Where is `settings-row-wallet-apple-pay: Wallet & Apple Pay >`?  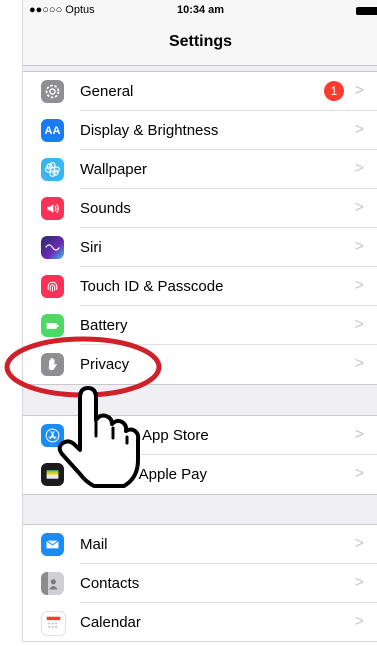 settings-row-wallet-apple-pay: Wallet & Apple Pay > is located at coordinates (200, 474).